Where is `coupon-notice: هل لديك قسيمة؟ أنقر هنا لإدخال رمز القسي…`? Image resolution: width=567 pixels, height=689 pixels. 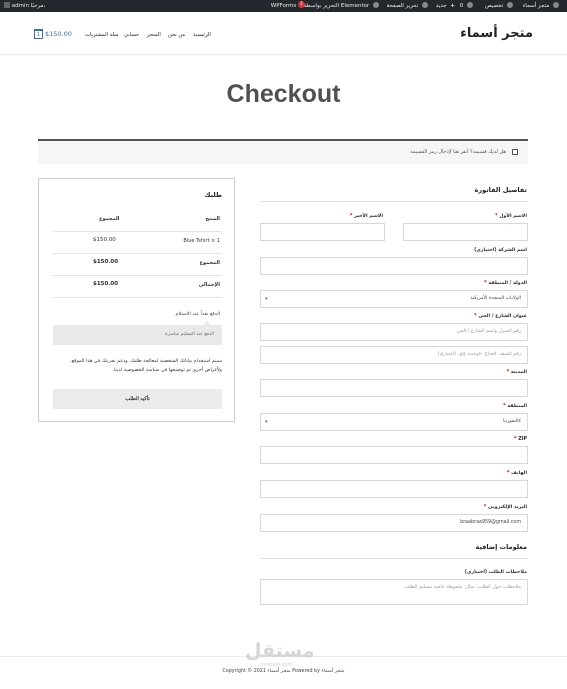 coupon-notice: هل لديك قسيمة؟ أنقر هنا لإدخال رمز القسي… is located at coordinates (283, 151).